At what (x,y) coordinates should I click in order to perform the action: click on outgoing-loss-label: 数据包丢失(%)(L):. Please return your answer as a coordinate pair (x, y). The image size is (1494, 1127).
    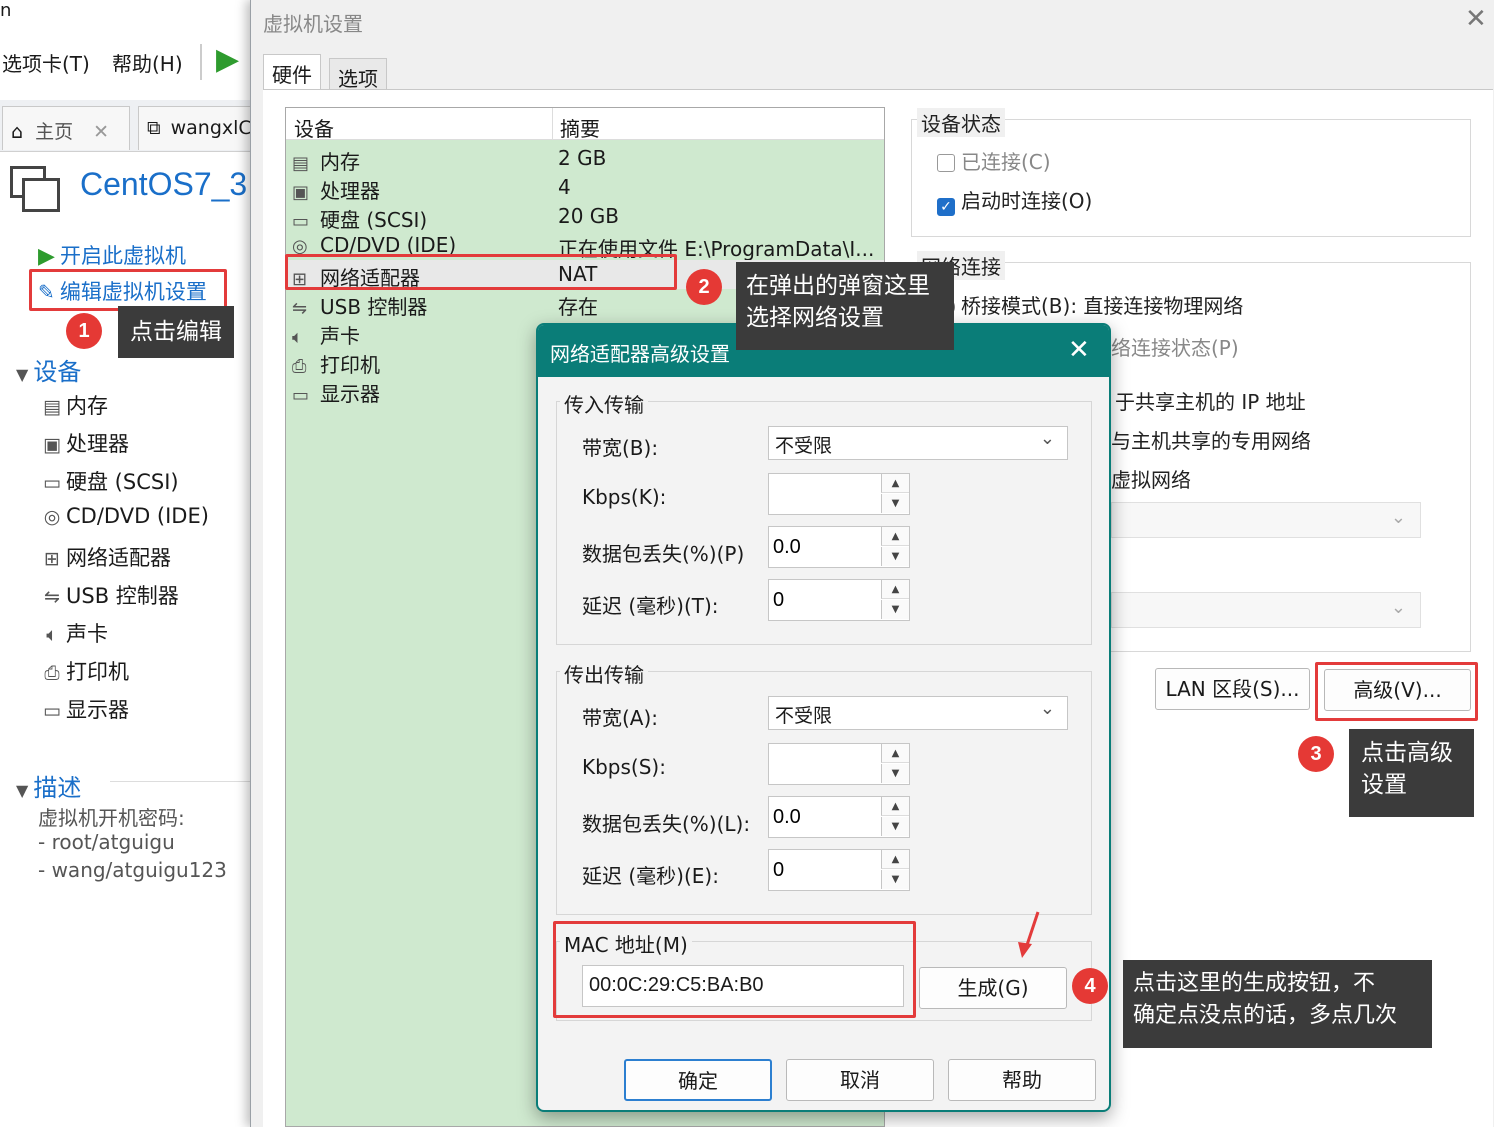
    Looking at the image, I should click on (666, 824).